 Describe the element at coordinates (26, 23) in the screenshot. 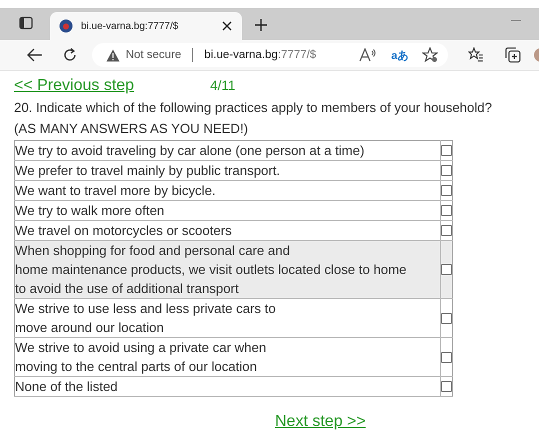

I see `tab-actions-icon` at that location.